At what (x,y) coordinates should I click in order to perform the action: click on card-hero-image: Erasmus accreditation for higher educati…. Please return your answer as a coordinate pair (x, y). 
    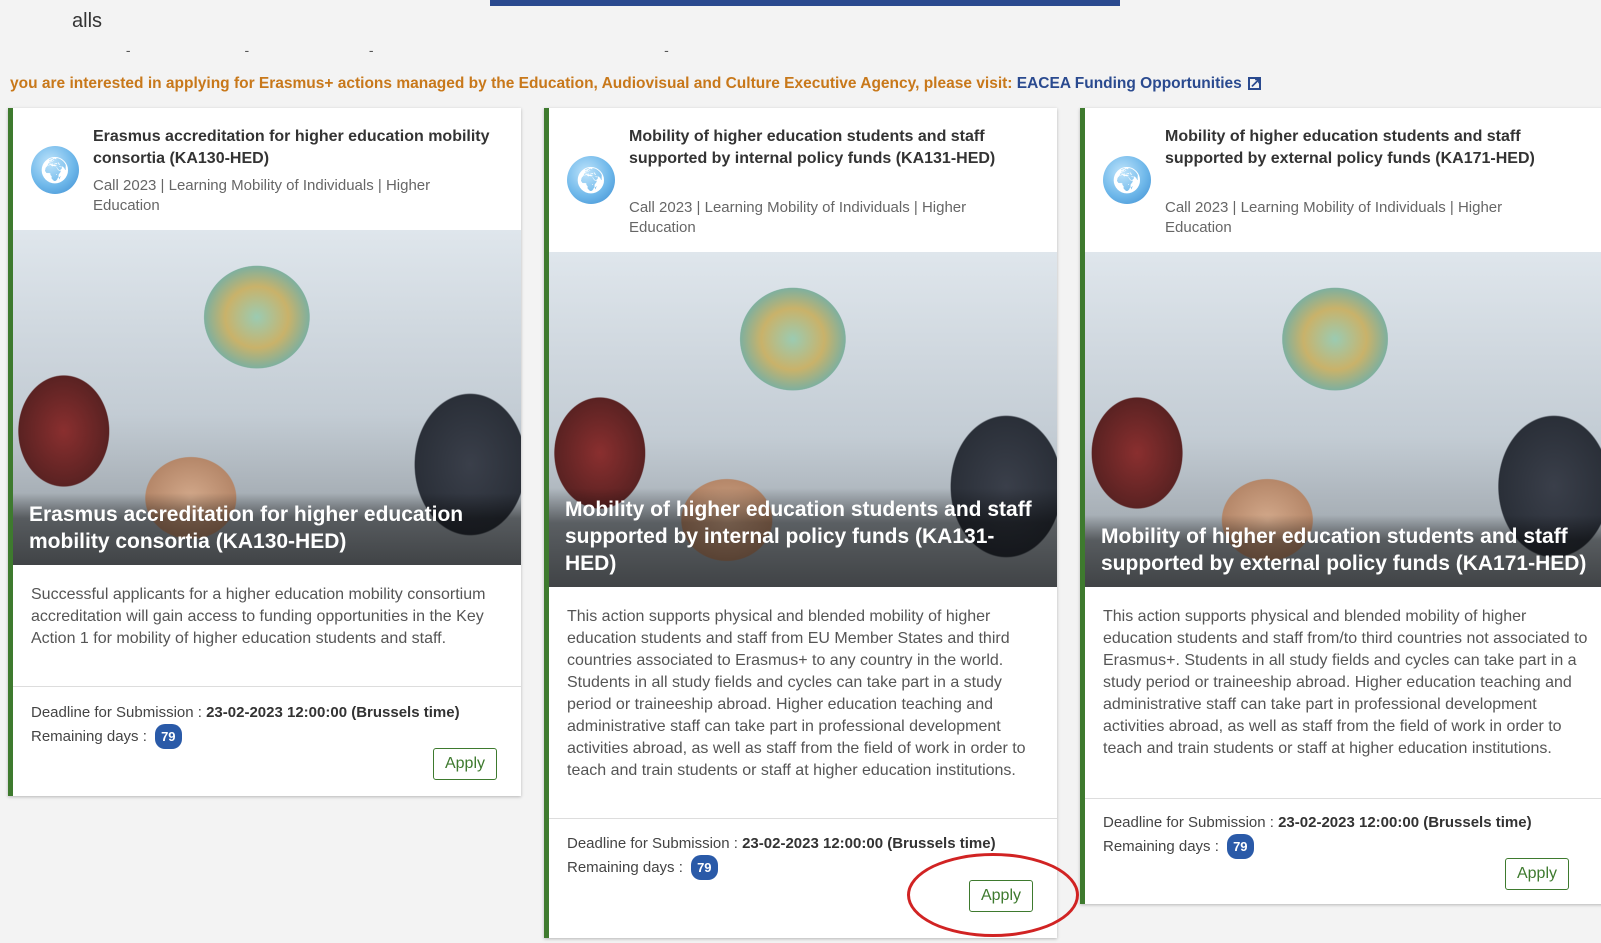
    Looking at the image, I should click on (267, 397).